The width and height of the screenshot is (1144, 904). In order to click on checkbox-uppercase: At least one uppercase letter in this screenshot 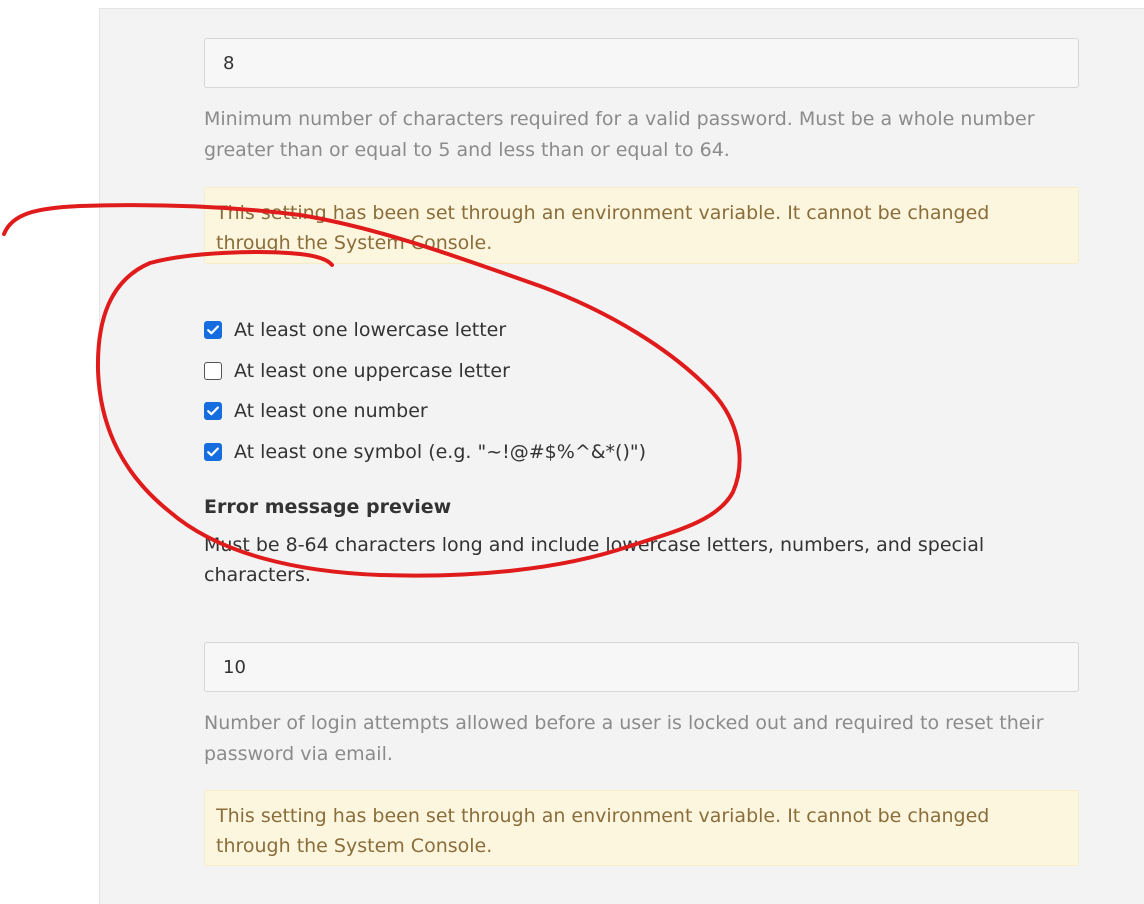, I will do `click(504, 371)`.